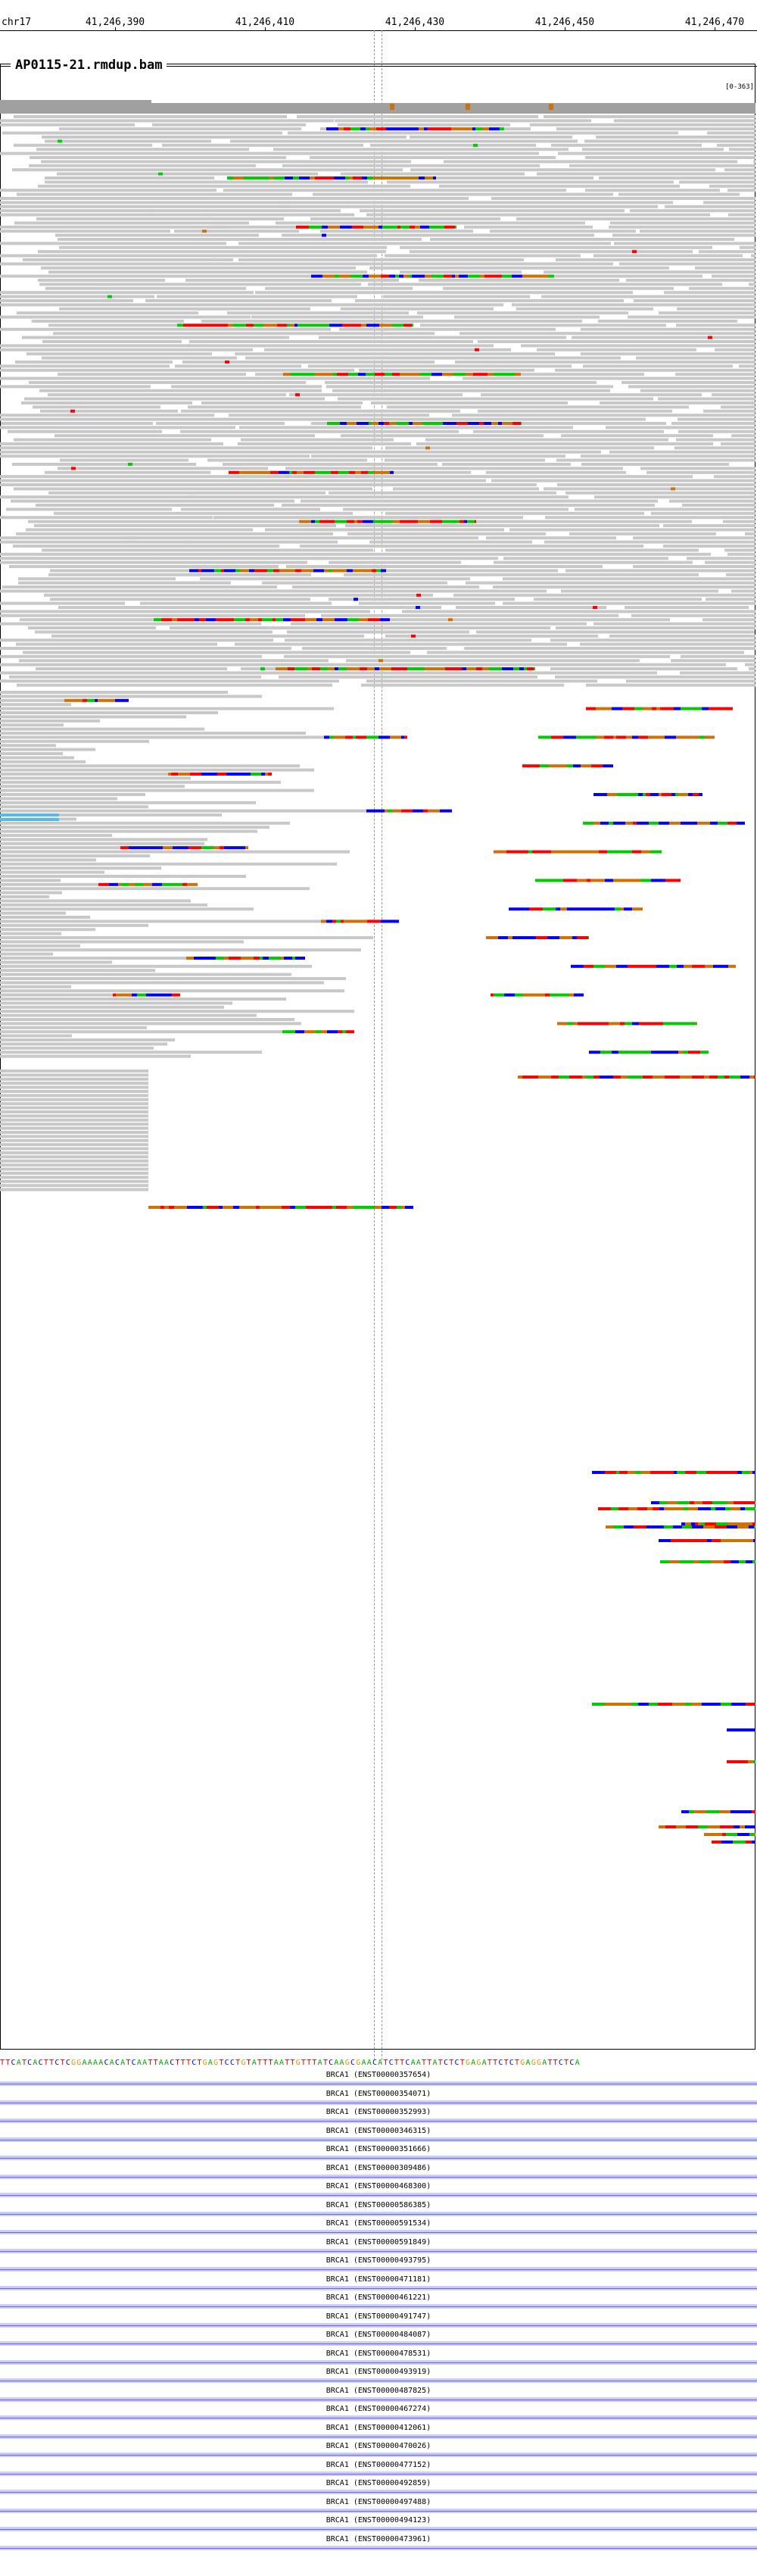 This screenshot has height=2576, width=757. Describe the element at coordinates (378, 2483) in the screenshot. I see `gene-label: BRCA1 (ENST00000492859)` at that location.